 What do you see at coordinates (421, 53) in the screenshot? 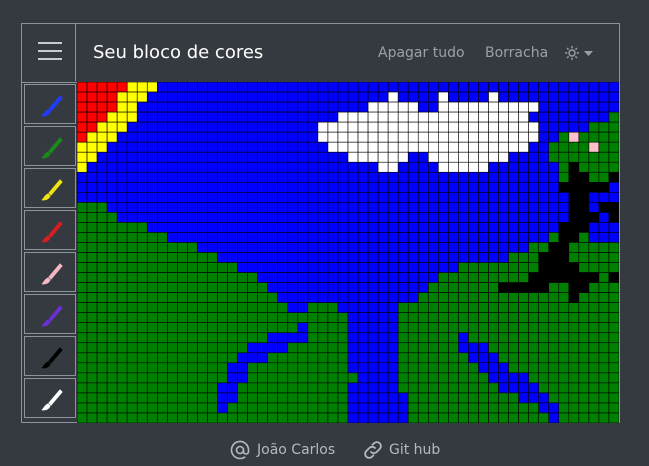
I see `clear-all-link: Apagar tudo` at bounding box center [421, 53].